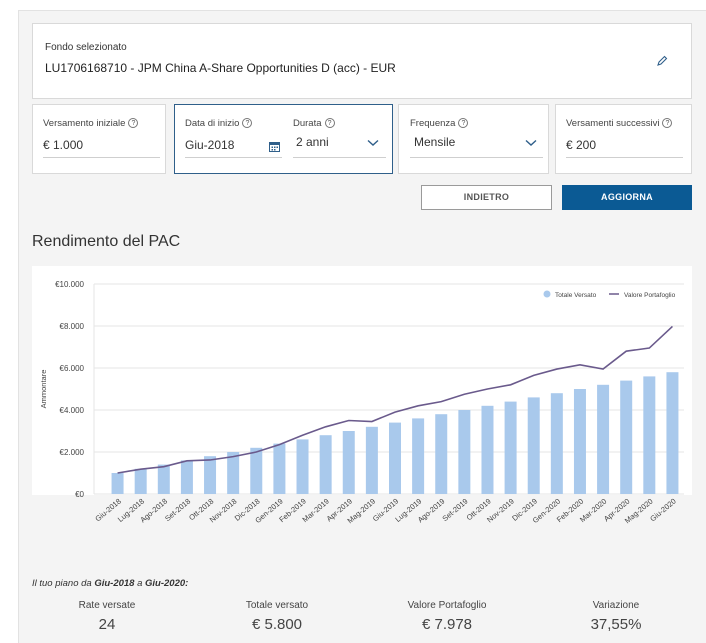 The height and width of the screenshot is (643, 706). Describe the element at coordinates (63, 583) in the screenshot. I see `plan-prefix: Il tuo piano da` at that location.